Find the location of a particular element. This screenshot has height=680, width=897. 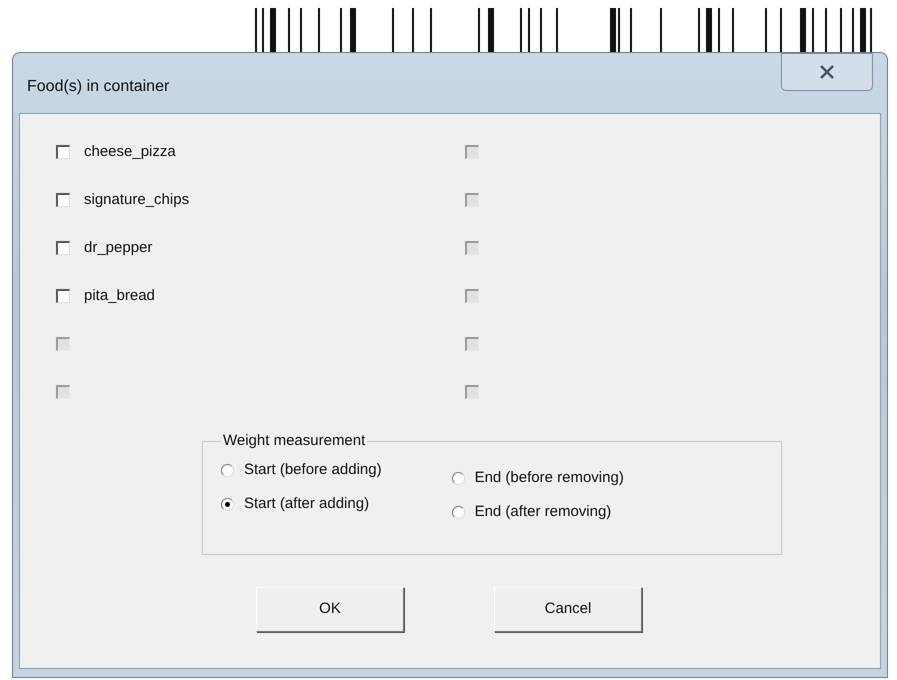

checkbox-label: pita_bread is located at coordinates (119, 296).